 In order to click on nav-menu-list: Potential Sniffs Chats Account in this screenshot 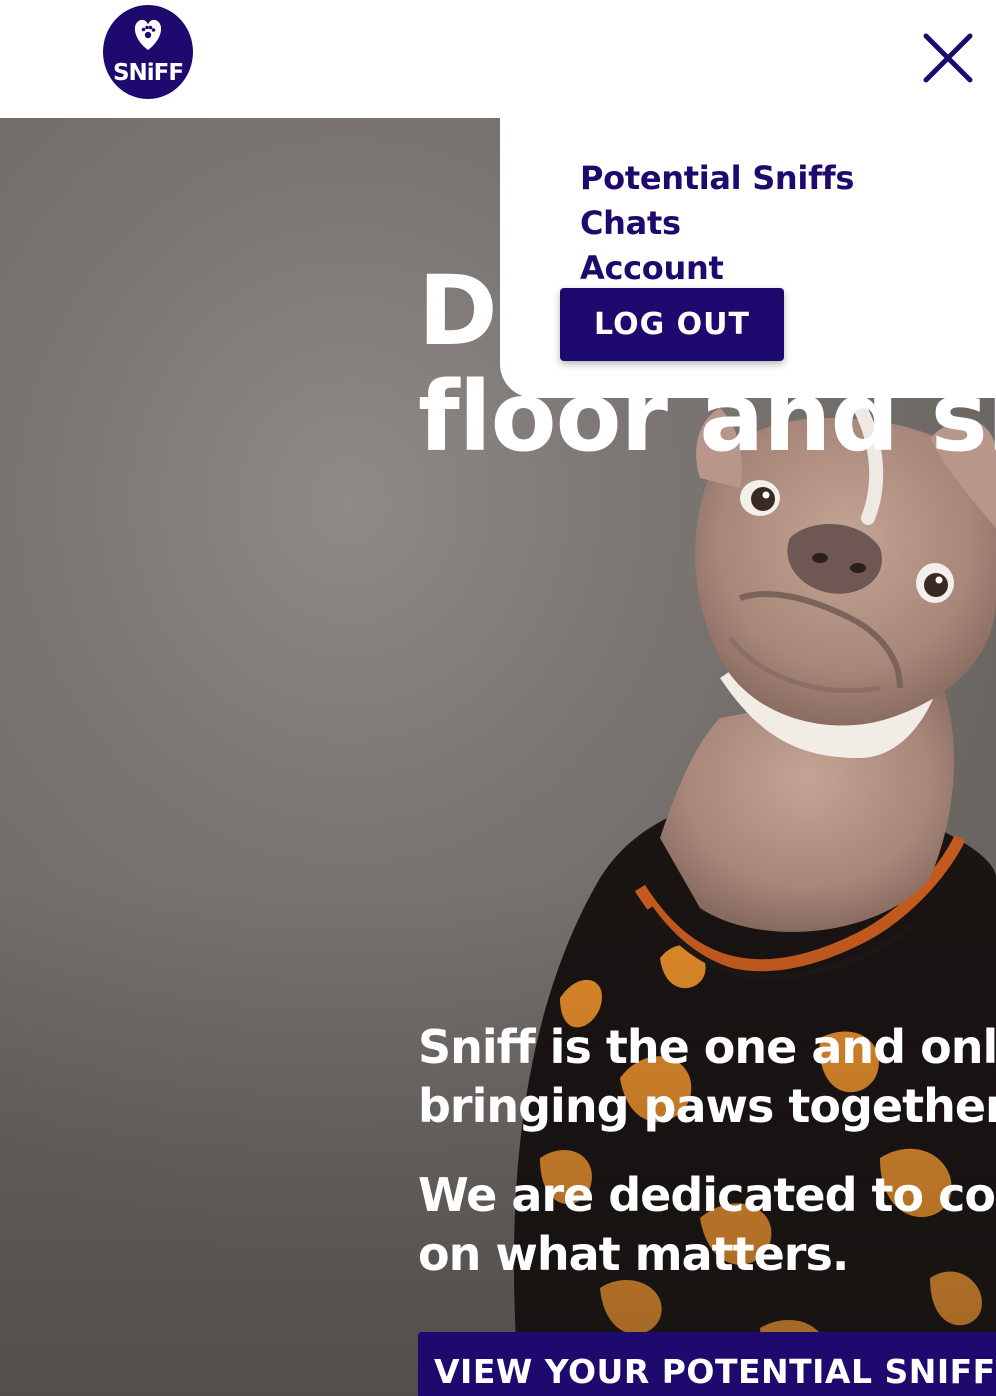, I will do `click(717, 223)`.